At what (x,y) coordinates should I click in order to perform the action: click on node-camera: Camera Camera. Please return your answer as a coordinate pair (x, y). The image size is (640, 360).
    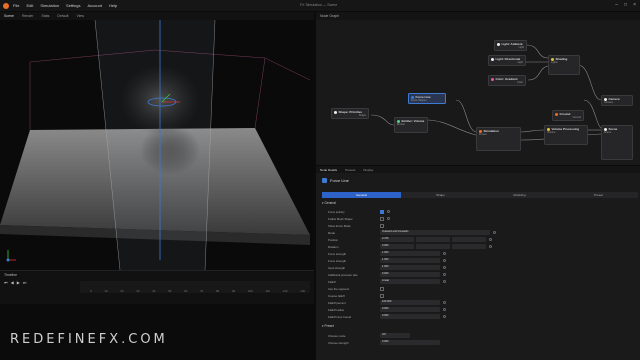
    Looking at the image, I should click on (617, 100).